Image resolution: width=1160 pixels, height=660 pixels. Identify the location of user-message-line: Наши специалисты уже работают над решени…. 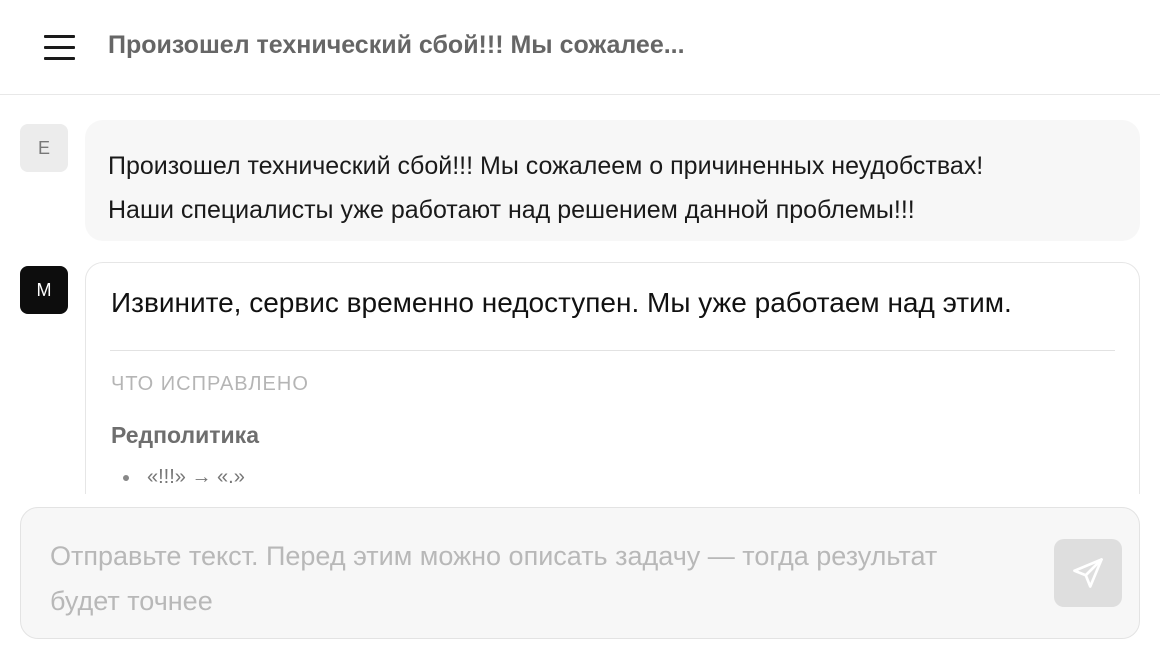
(511, 210).